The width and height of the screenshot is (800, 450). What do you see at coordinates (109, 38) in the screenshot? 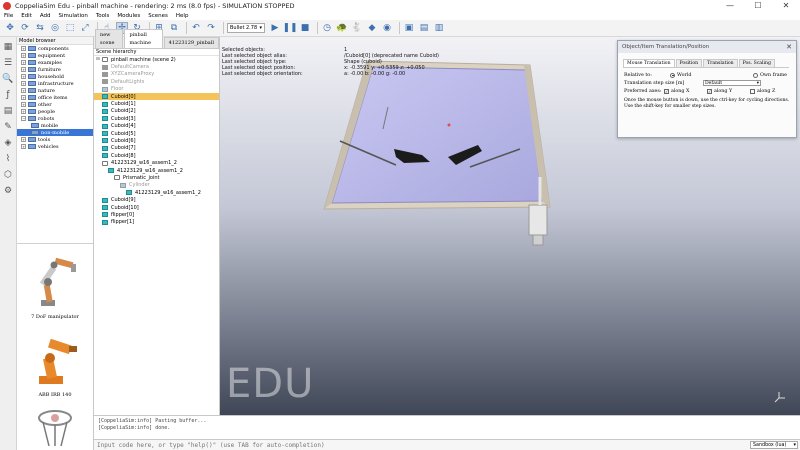
I see `tab-new-scene: new scene` at bounding box center [109, 38].